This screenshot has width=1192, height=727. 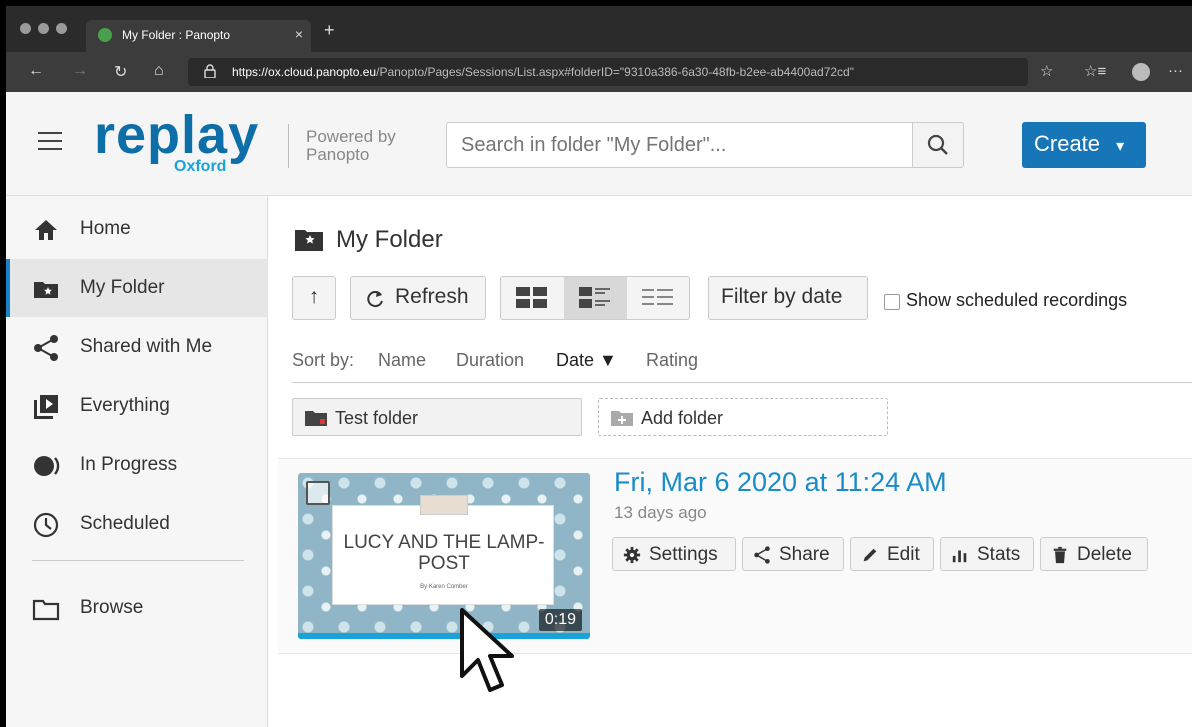 I want to click on filter-by-date-button: Filter by date, so click(x=788, y=298).